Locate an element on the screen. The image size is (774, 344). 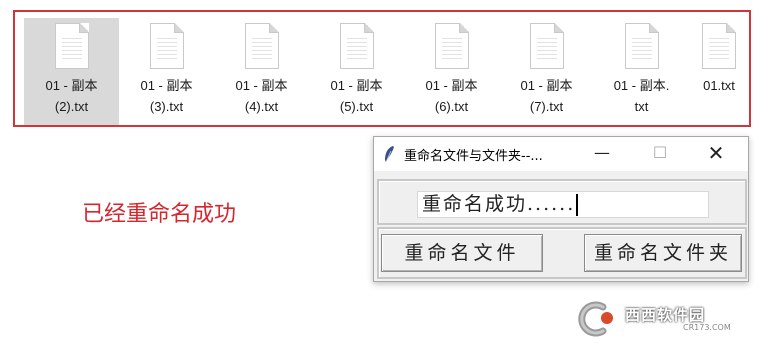
file-item: 01 - 副本 (3).txt is located at coordinates (166, 71).